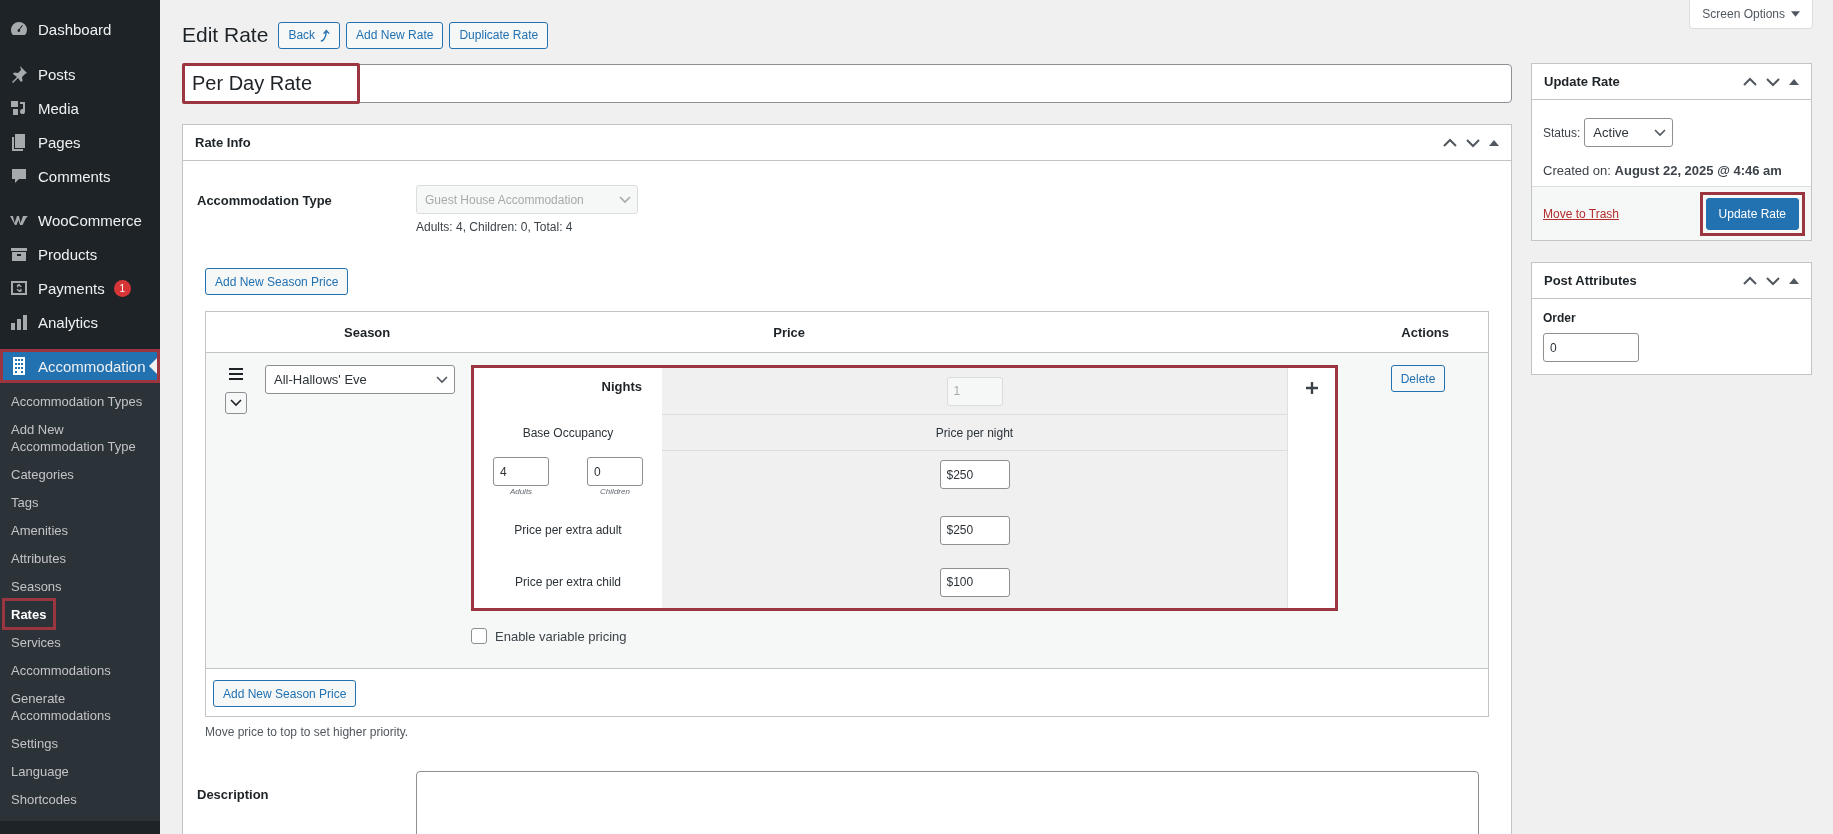 The image size is (1833, 834). What do you see at coordinates (42, 474) in the screenshot?
I see `submenu-item: Categories` at bounding box center [42, 474].